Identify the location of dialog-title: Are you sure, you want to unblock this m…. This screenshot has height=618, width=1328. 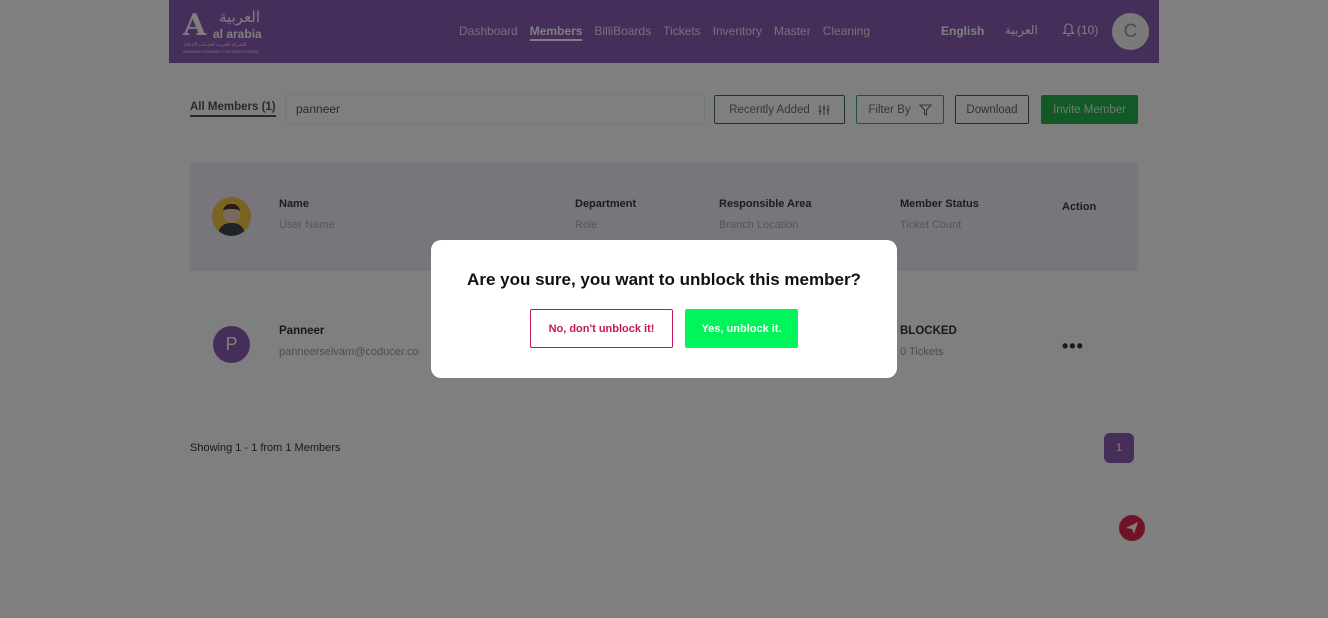
(664, 279).